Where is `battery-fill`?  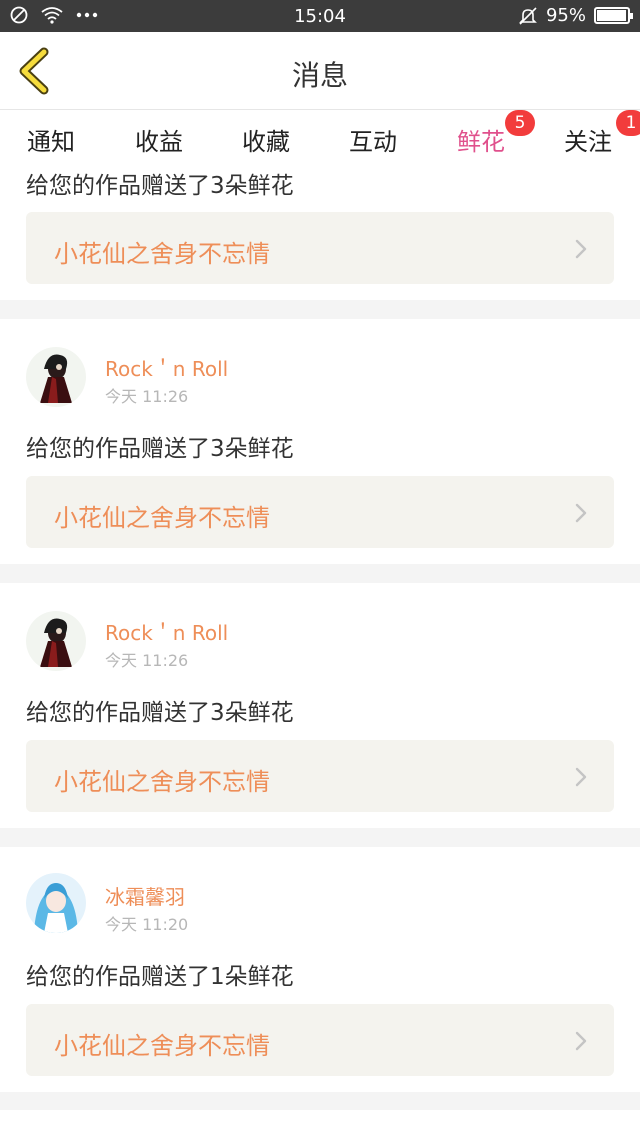 battery-fill is located at coordinates (611, 15).